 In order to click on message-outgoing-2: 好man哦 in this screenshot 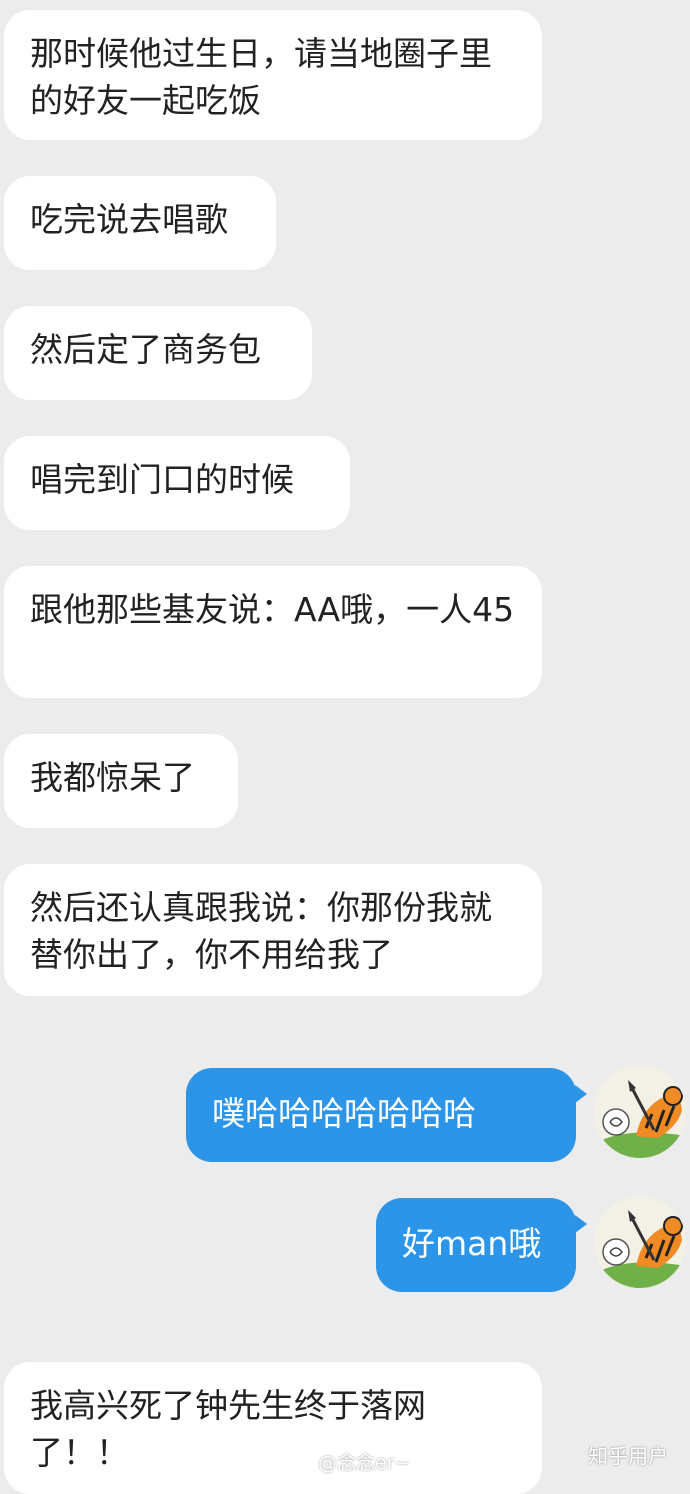, I will do `click(476, 1245)`.